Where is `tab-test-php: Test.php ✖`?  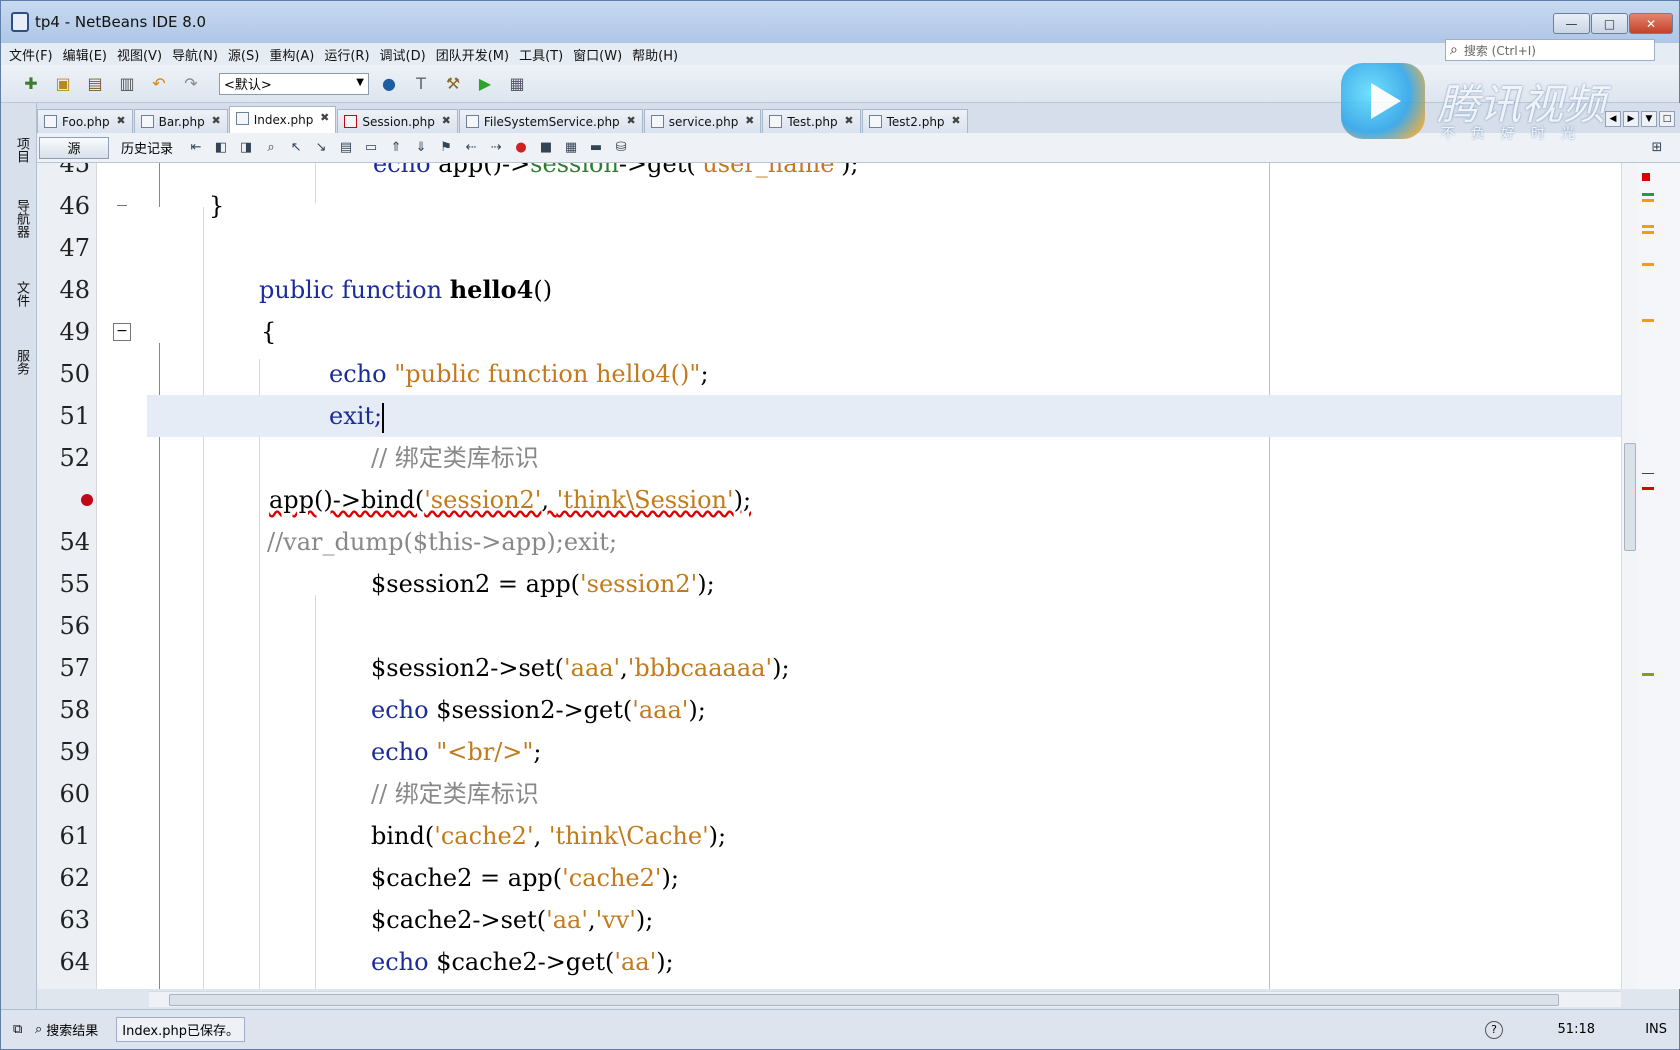
tab-test-php: Test.php ✖ is located at coordinates (811, 121).